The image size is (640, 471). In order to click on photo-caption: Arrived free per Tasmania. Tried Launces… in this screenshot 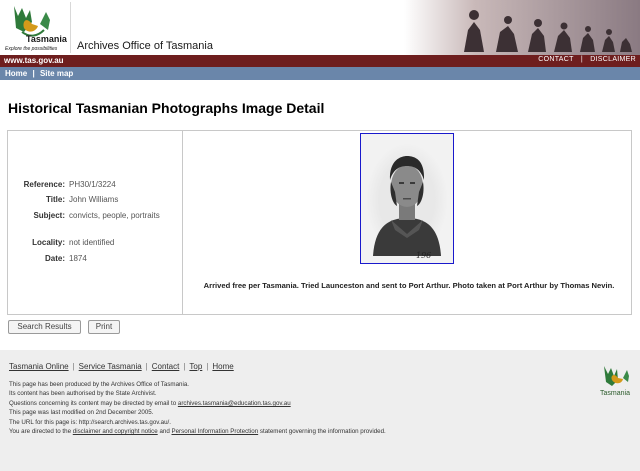, I will do `click(409, 285)`.